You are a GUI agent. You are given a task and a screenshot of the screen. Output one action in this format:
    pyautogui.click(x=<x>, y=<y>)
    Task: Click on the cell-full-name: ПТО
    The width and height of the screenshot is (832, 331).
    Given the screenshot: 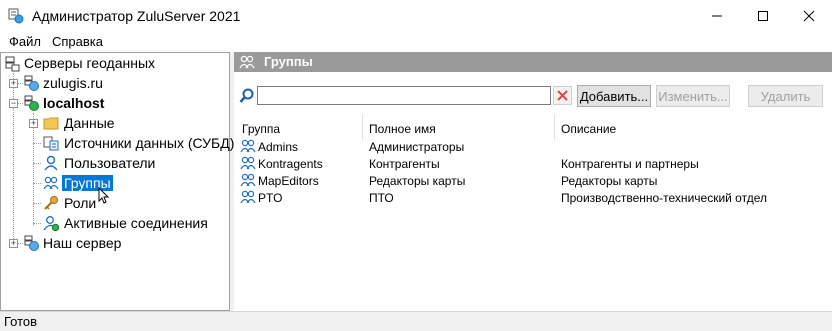 What is the action you would take?
    pyautogui.click(x=381, y=198)
    